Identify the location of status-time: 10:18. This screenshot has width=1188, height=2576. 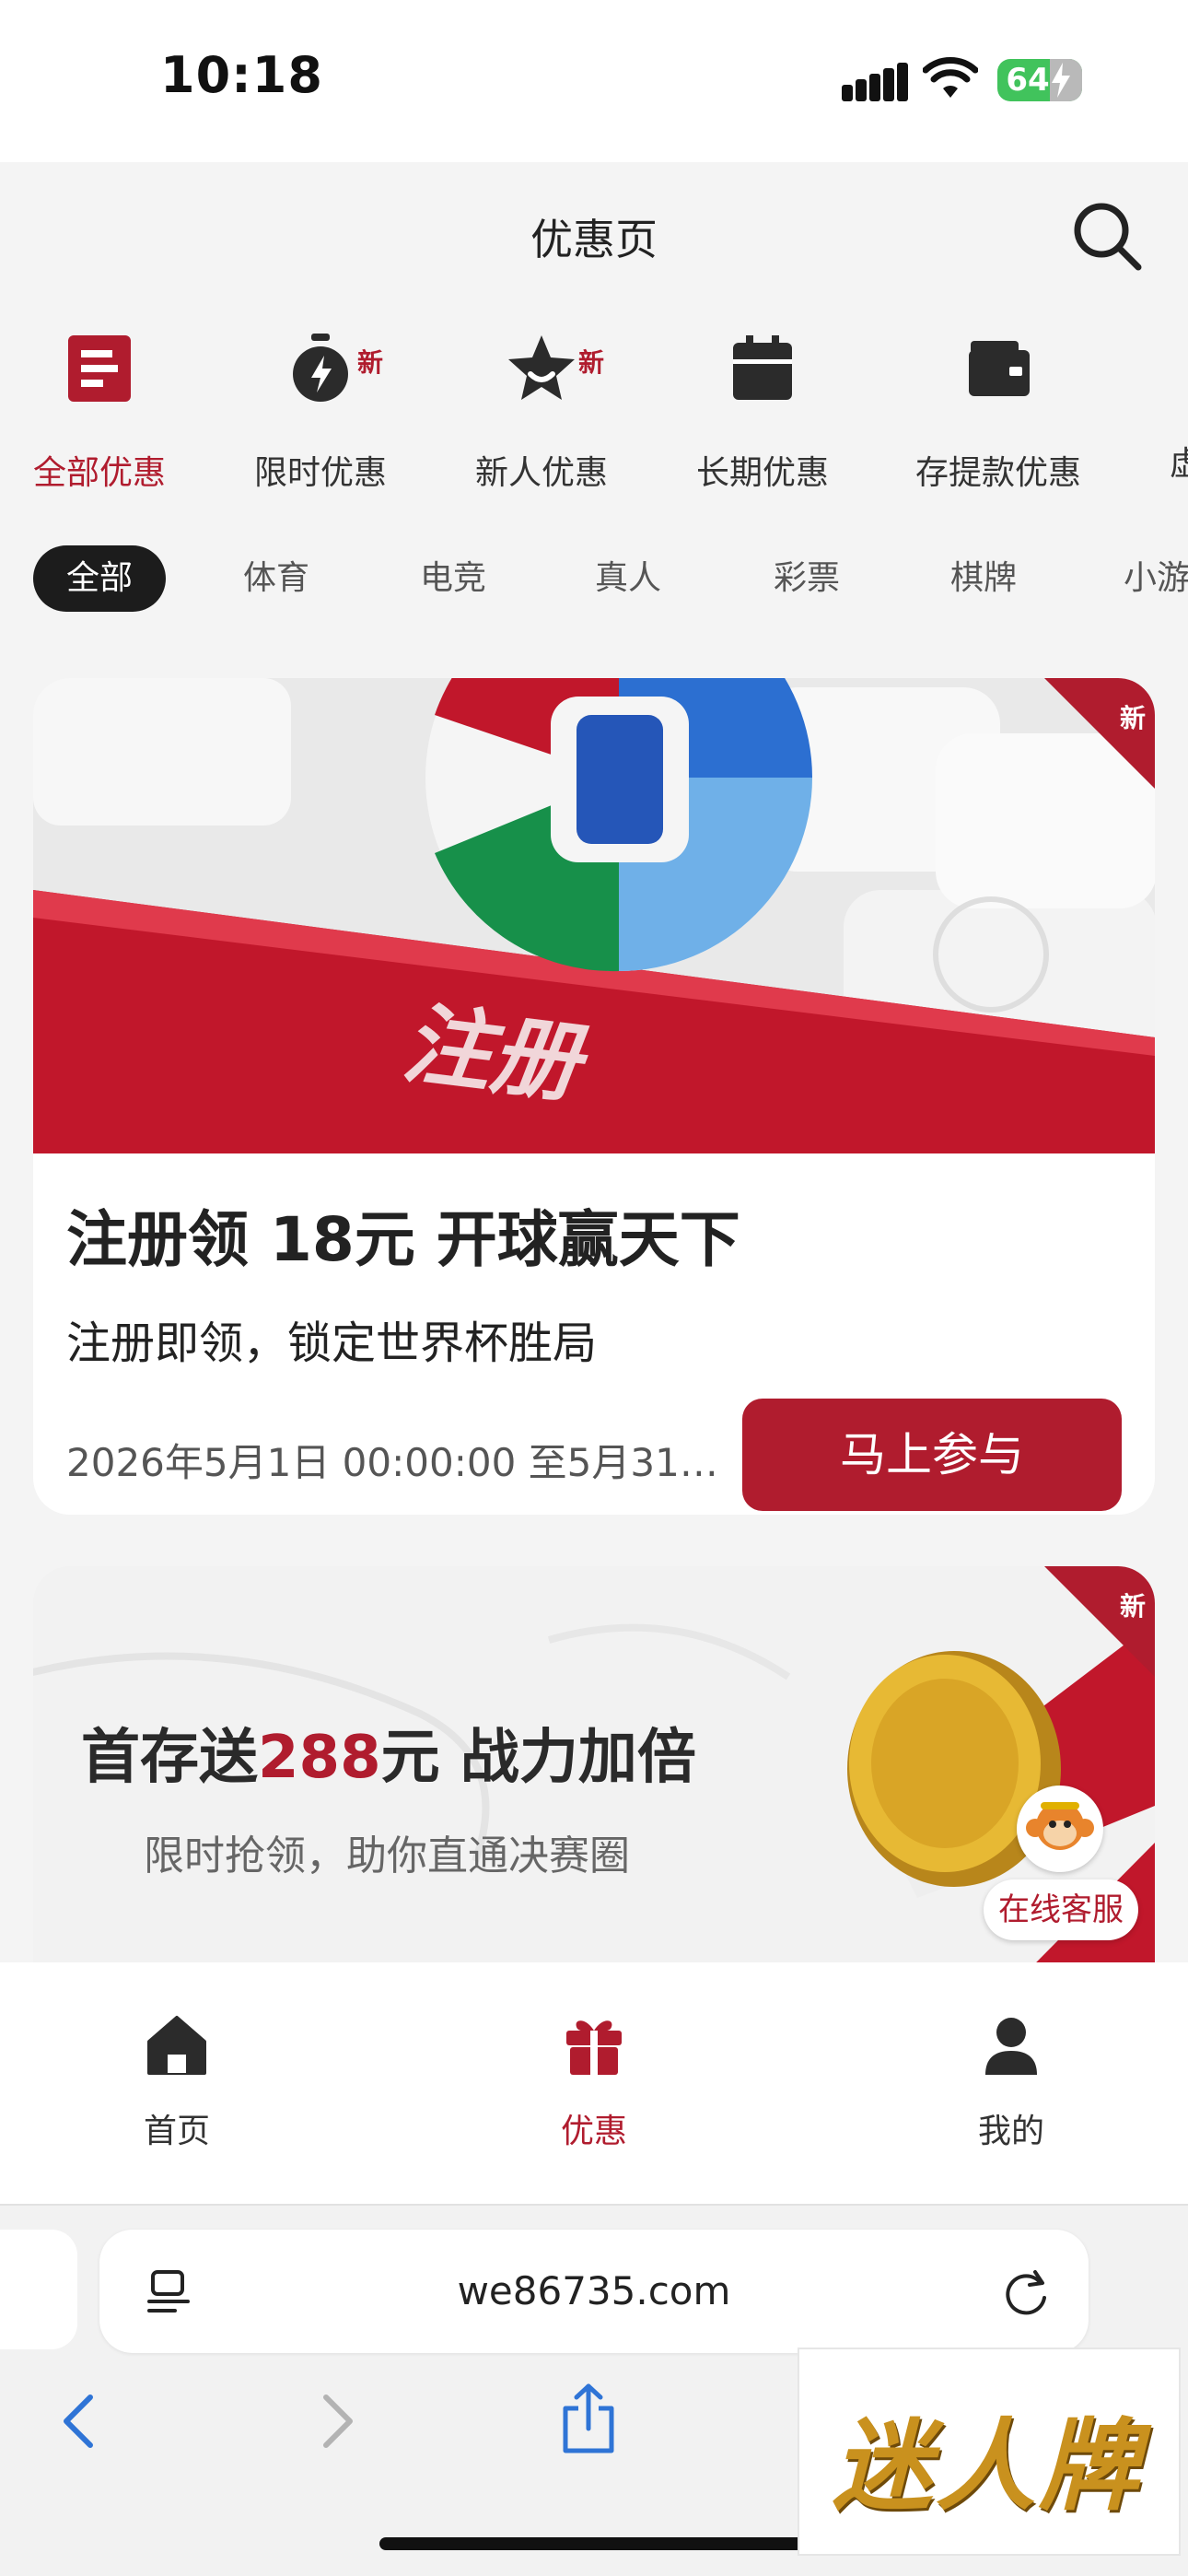
(242, 75).